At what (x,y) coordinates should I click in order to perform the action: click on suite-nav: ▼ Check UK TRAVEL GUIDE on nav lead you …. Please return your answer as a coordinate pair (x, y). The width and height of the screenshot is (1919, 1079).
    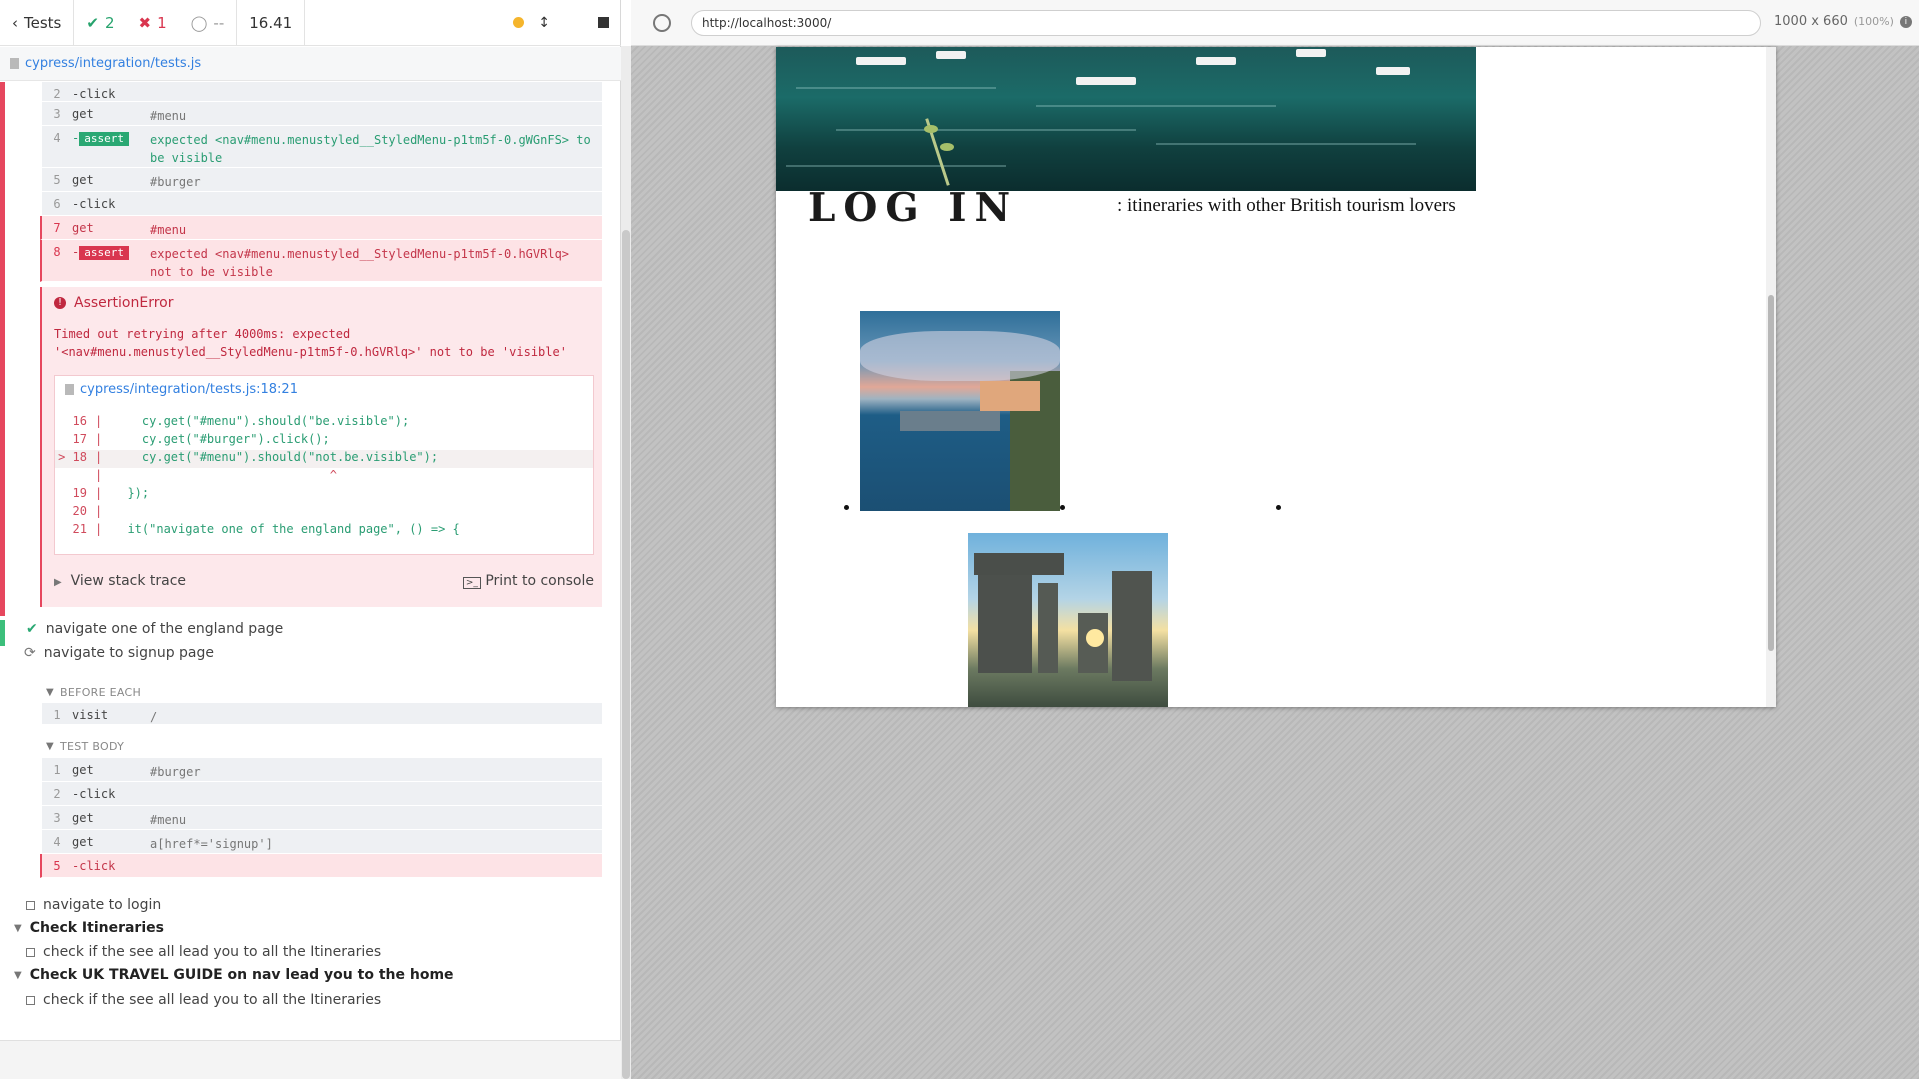
    Looking at the image, I should click on (234, 975).